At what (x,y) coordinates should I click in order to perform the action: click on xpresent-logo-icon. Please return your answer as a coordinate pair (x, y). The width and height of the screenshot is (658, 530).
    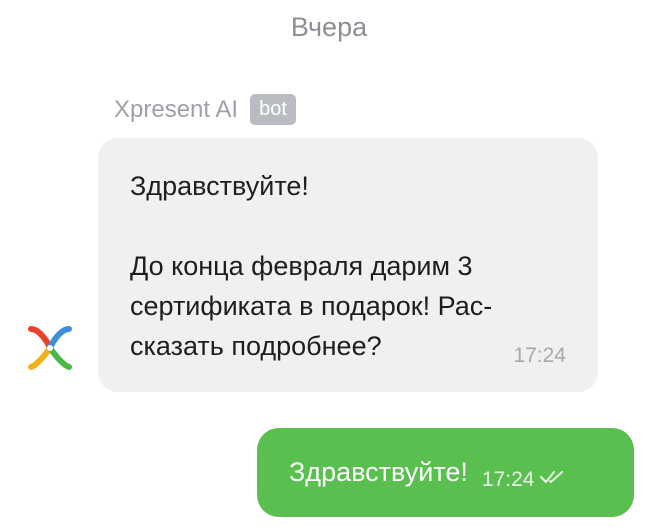
    Looking at the image, I should click on (50, 348).